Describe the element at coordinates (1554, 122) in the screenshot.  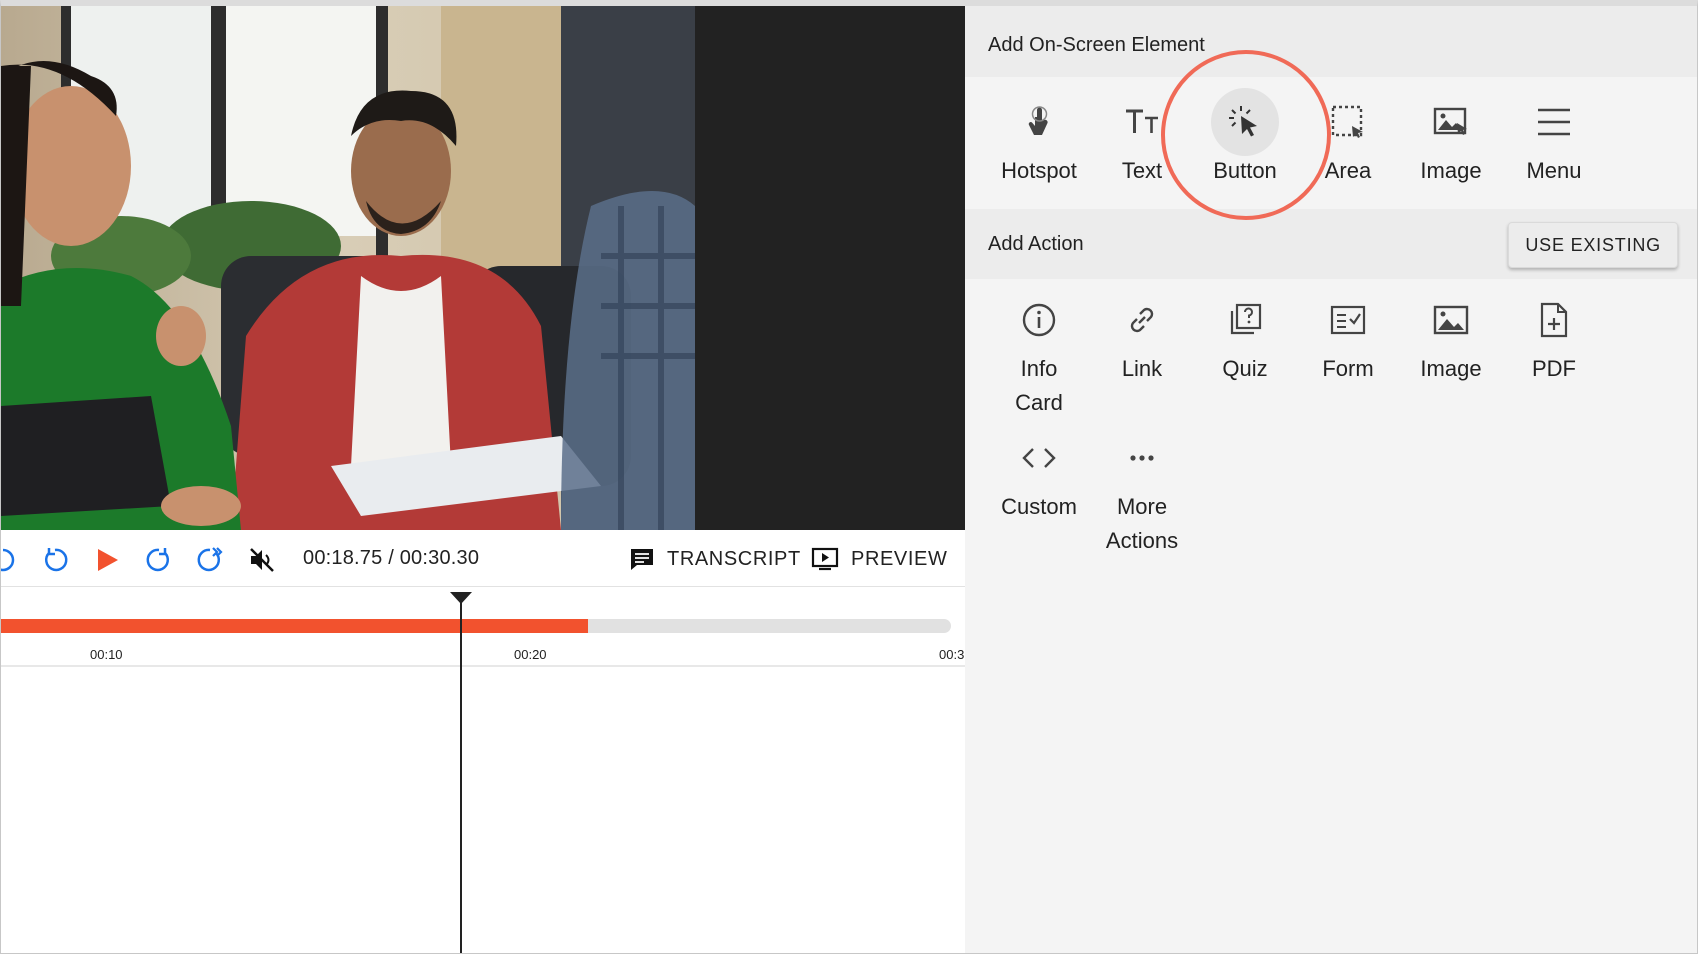
I see `menu-icon` at that location.